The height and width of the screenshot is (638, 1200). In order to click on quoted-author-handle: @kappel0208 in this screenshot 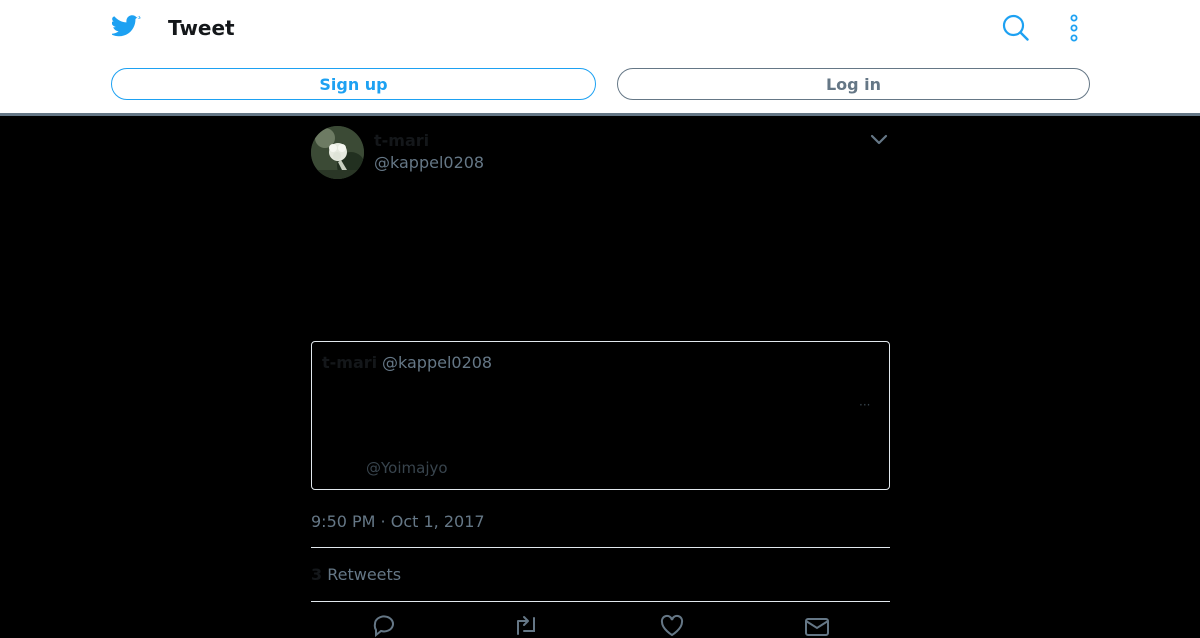, I will do `click(437, 362)`.